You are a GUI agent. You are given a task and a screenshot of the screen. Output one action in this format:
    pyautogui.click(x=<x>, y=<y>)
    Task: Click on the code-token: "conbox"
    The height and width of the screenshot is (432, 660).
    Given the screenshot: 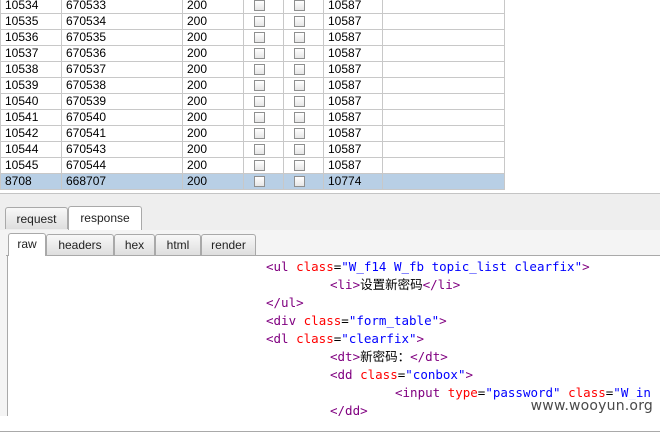 What is the action you would take?
    pyautogui.click(x=435, y=374)
    